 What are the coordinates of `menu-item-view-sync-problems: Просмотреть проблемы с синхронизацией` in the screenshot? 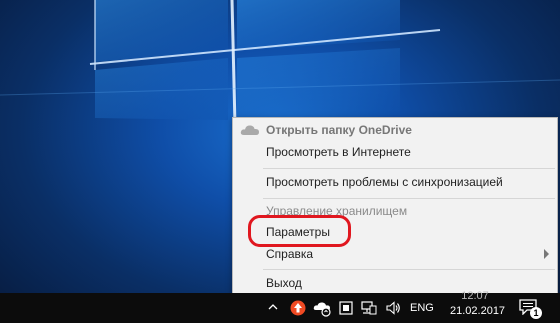 It's located at (395, 182).